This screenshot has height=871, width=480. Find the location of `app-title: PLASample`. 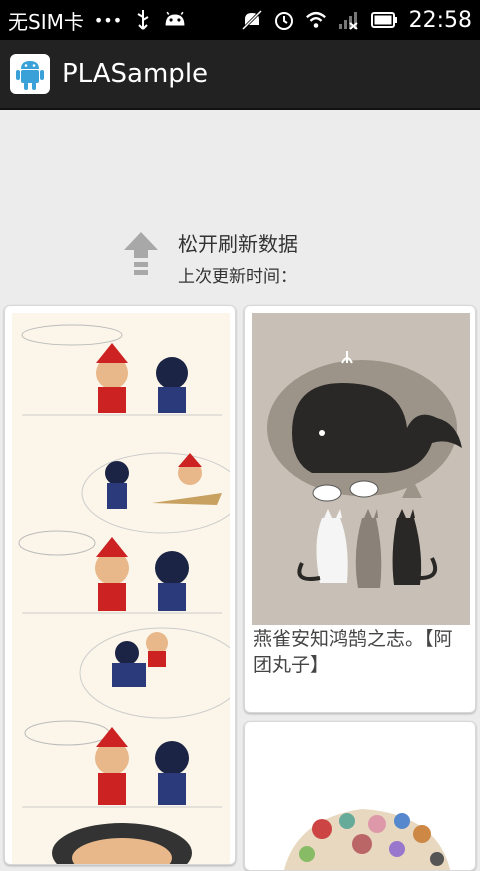

app-title: PLASample is located at coordinates (135, 74).